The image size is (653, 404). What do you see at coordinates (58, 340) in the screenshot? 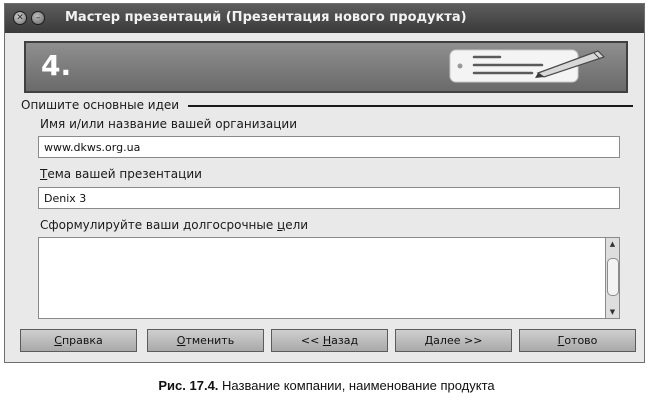
I see `help-button-mnemonic: С` at bounding box center [58, 340].